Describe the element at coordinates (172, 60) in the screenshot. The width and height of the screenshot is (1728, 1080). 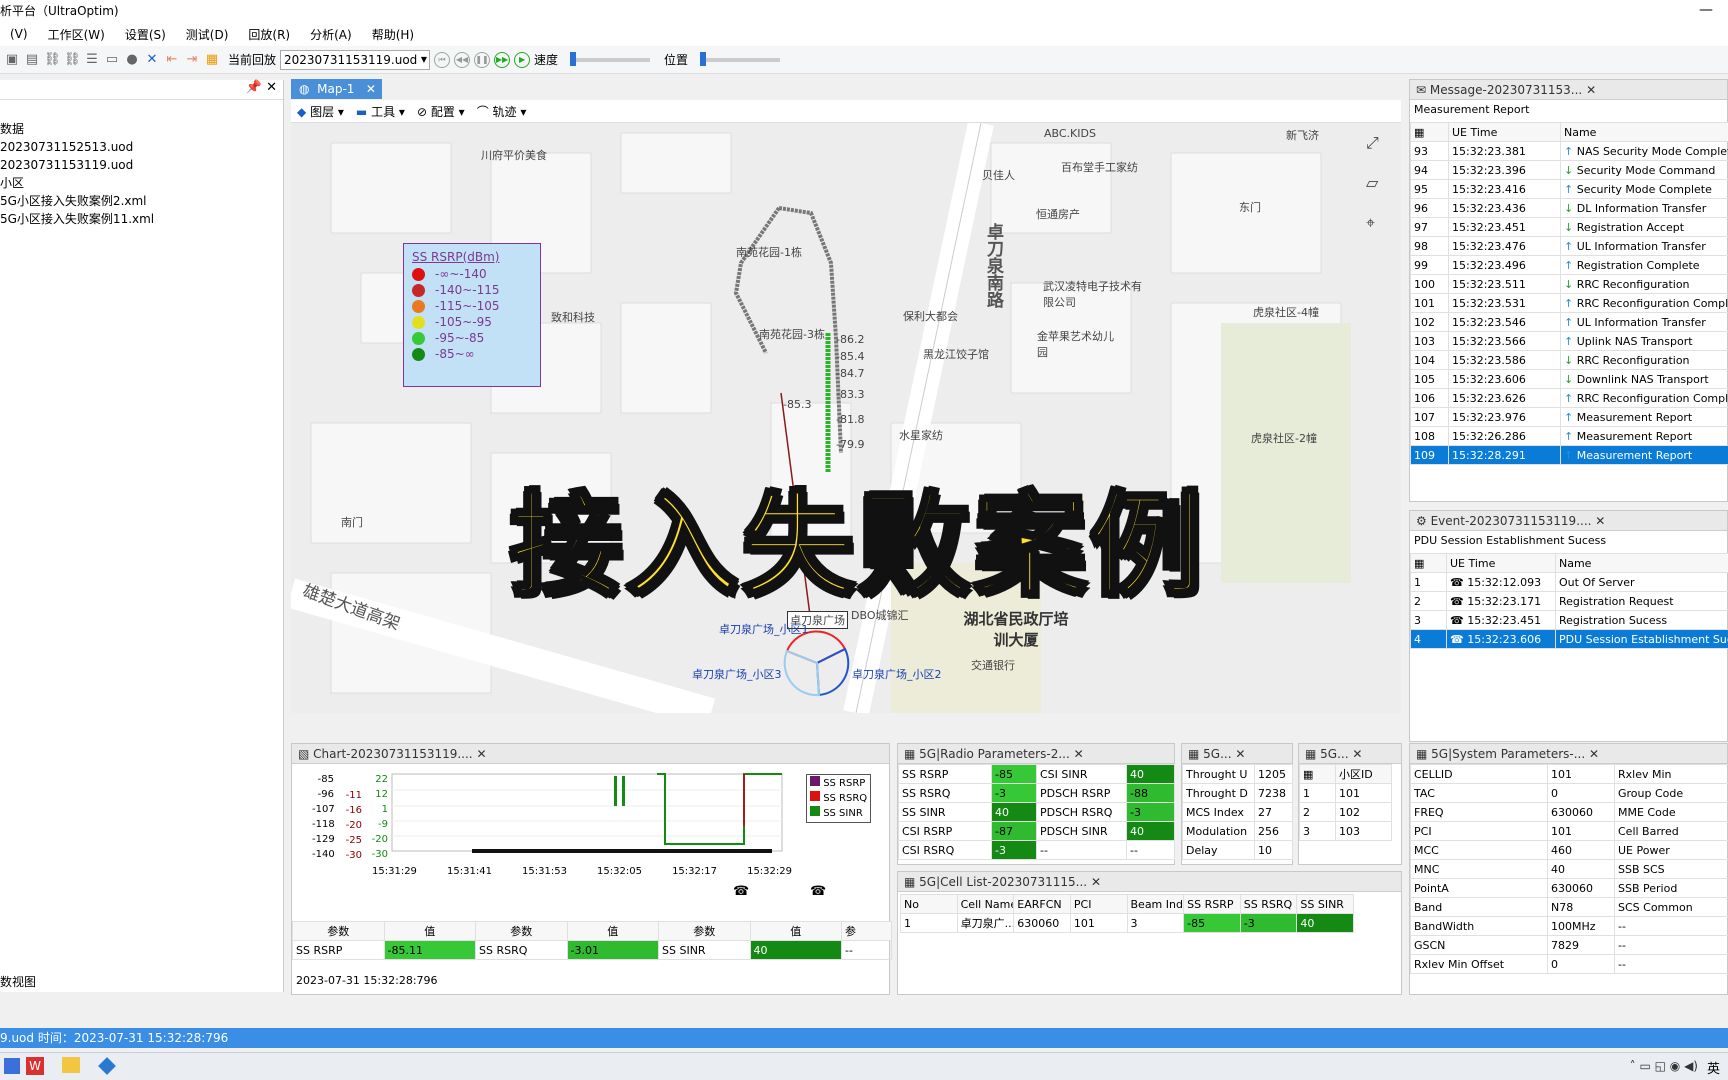
I see `import-icon: ⇤` at that location.